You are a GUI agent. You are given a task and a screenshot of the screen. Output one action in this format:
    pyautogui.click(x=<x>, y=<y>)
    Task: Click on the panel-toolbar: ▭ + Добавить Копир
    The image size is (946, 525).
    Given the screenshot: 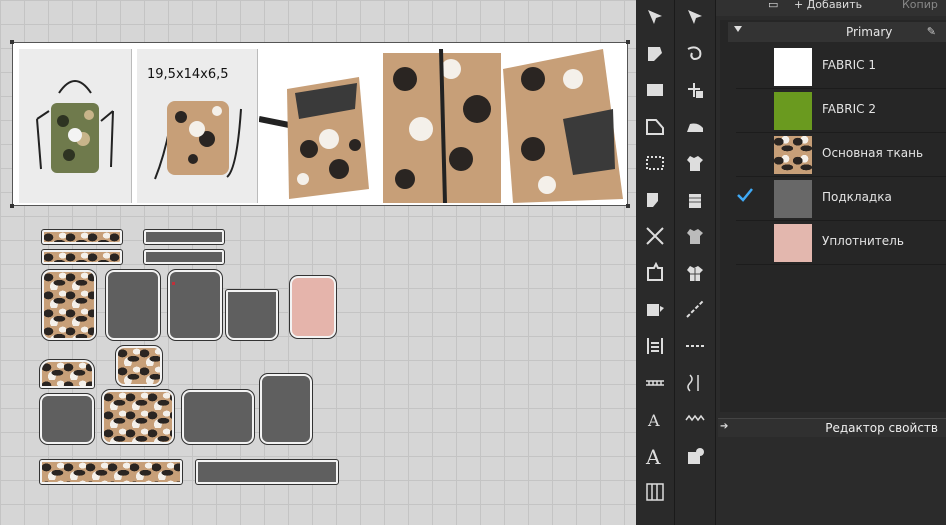 What is the action you would take?
    pyautogui.click(x=831, y=8)
    